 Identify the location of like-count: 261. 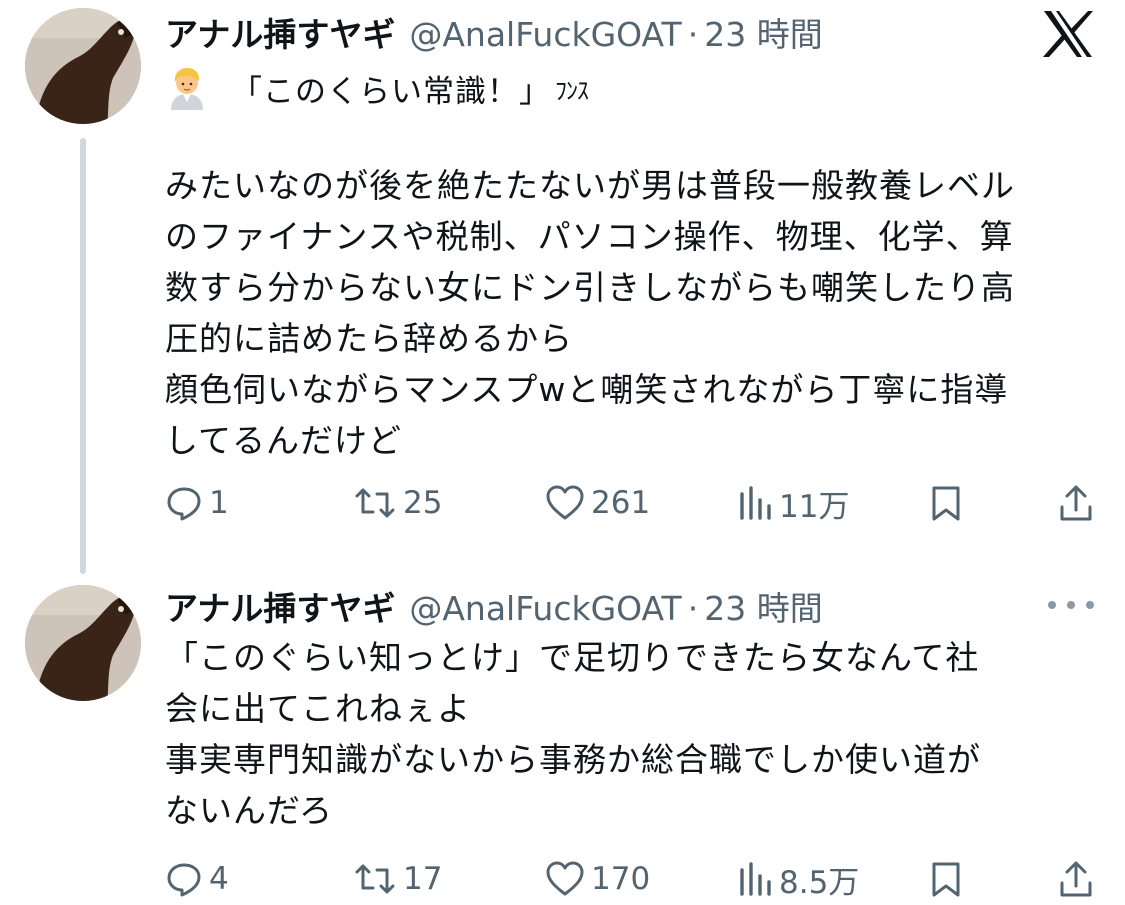
(621, 503).